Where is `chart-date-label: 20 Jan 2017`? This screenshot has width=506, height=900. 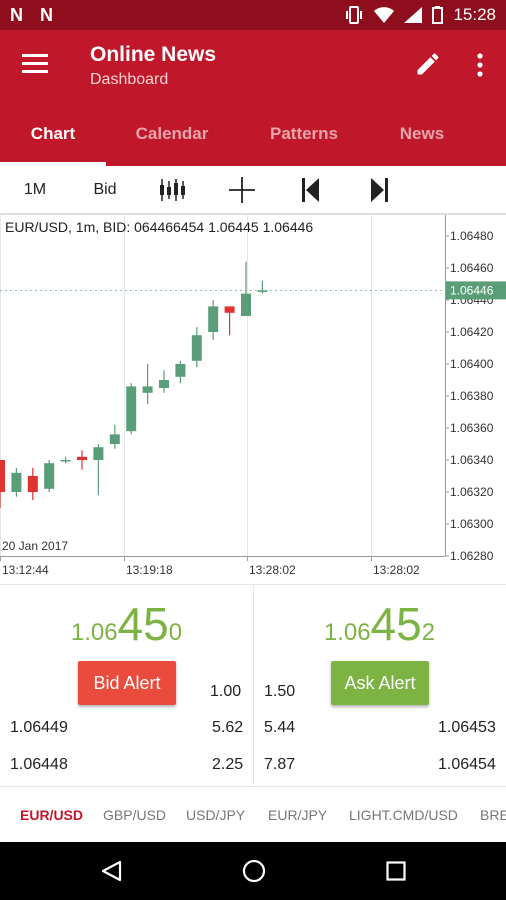 chart-date-label: 20 Jan 2017 is located at coordinates (35, 546).